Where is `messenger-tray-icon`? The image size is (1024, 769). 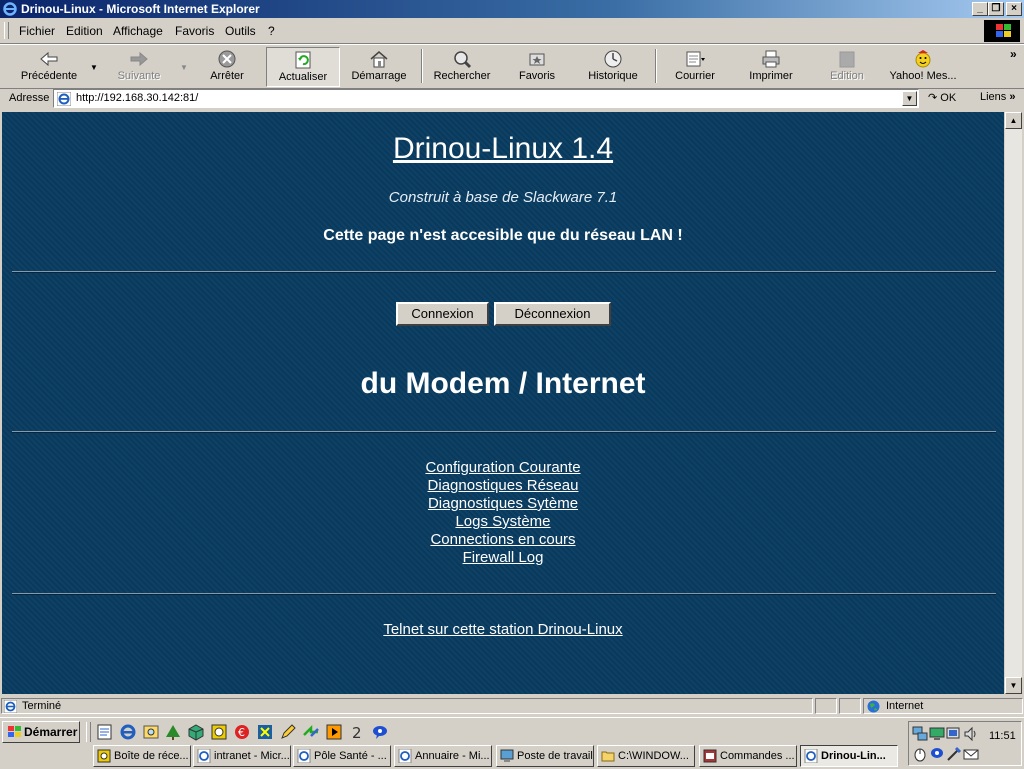
messenger-tray-icon is located at coordinates (937, 754).